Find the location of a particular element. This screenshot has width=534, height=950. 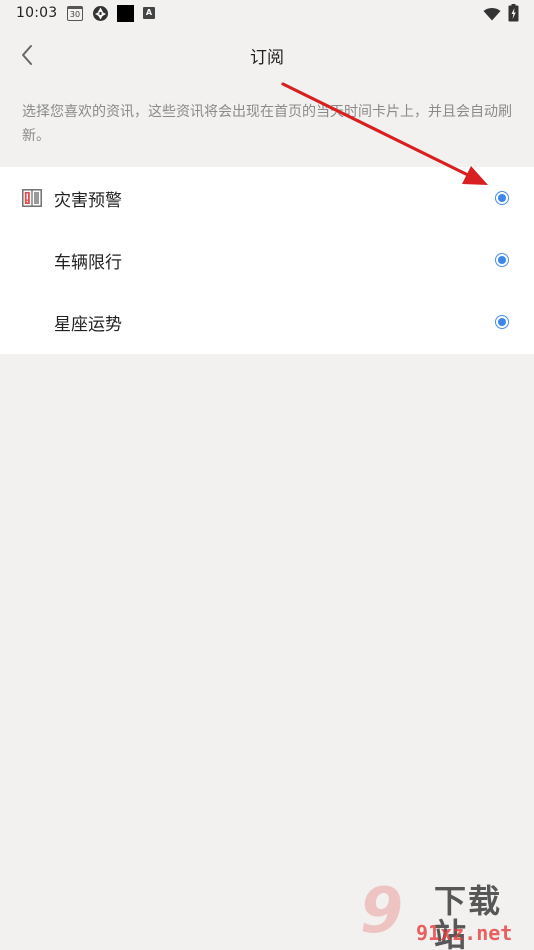

description-text: 选择您喜欢的资讯，这些资讯将会出现在首页的当天时间卡片上，并且会自动刷新。 is located at coordinates (267, 124).